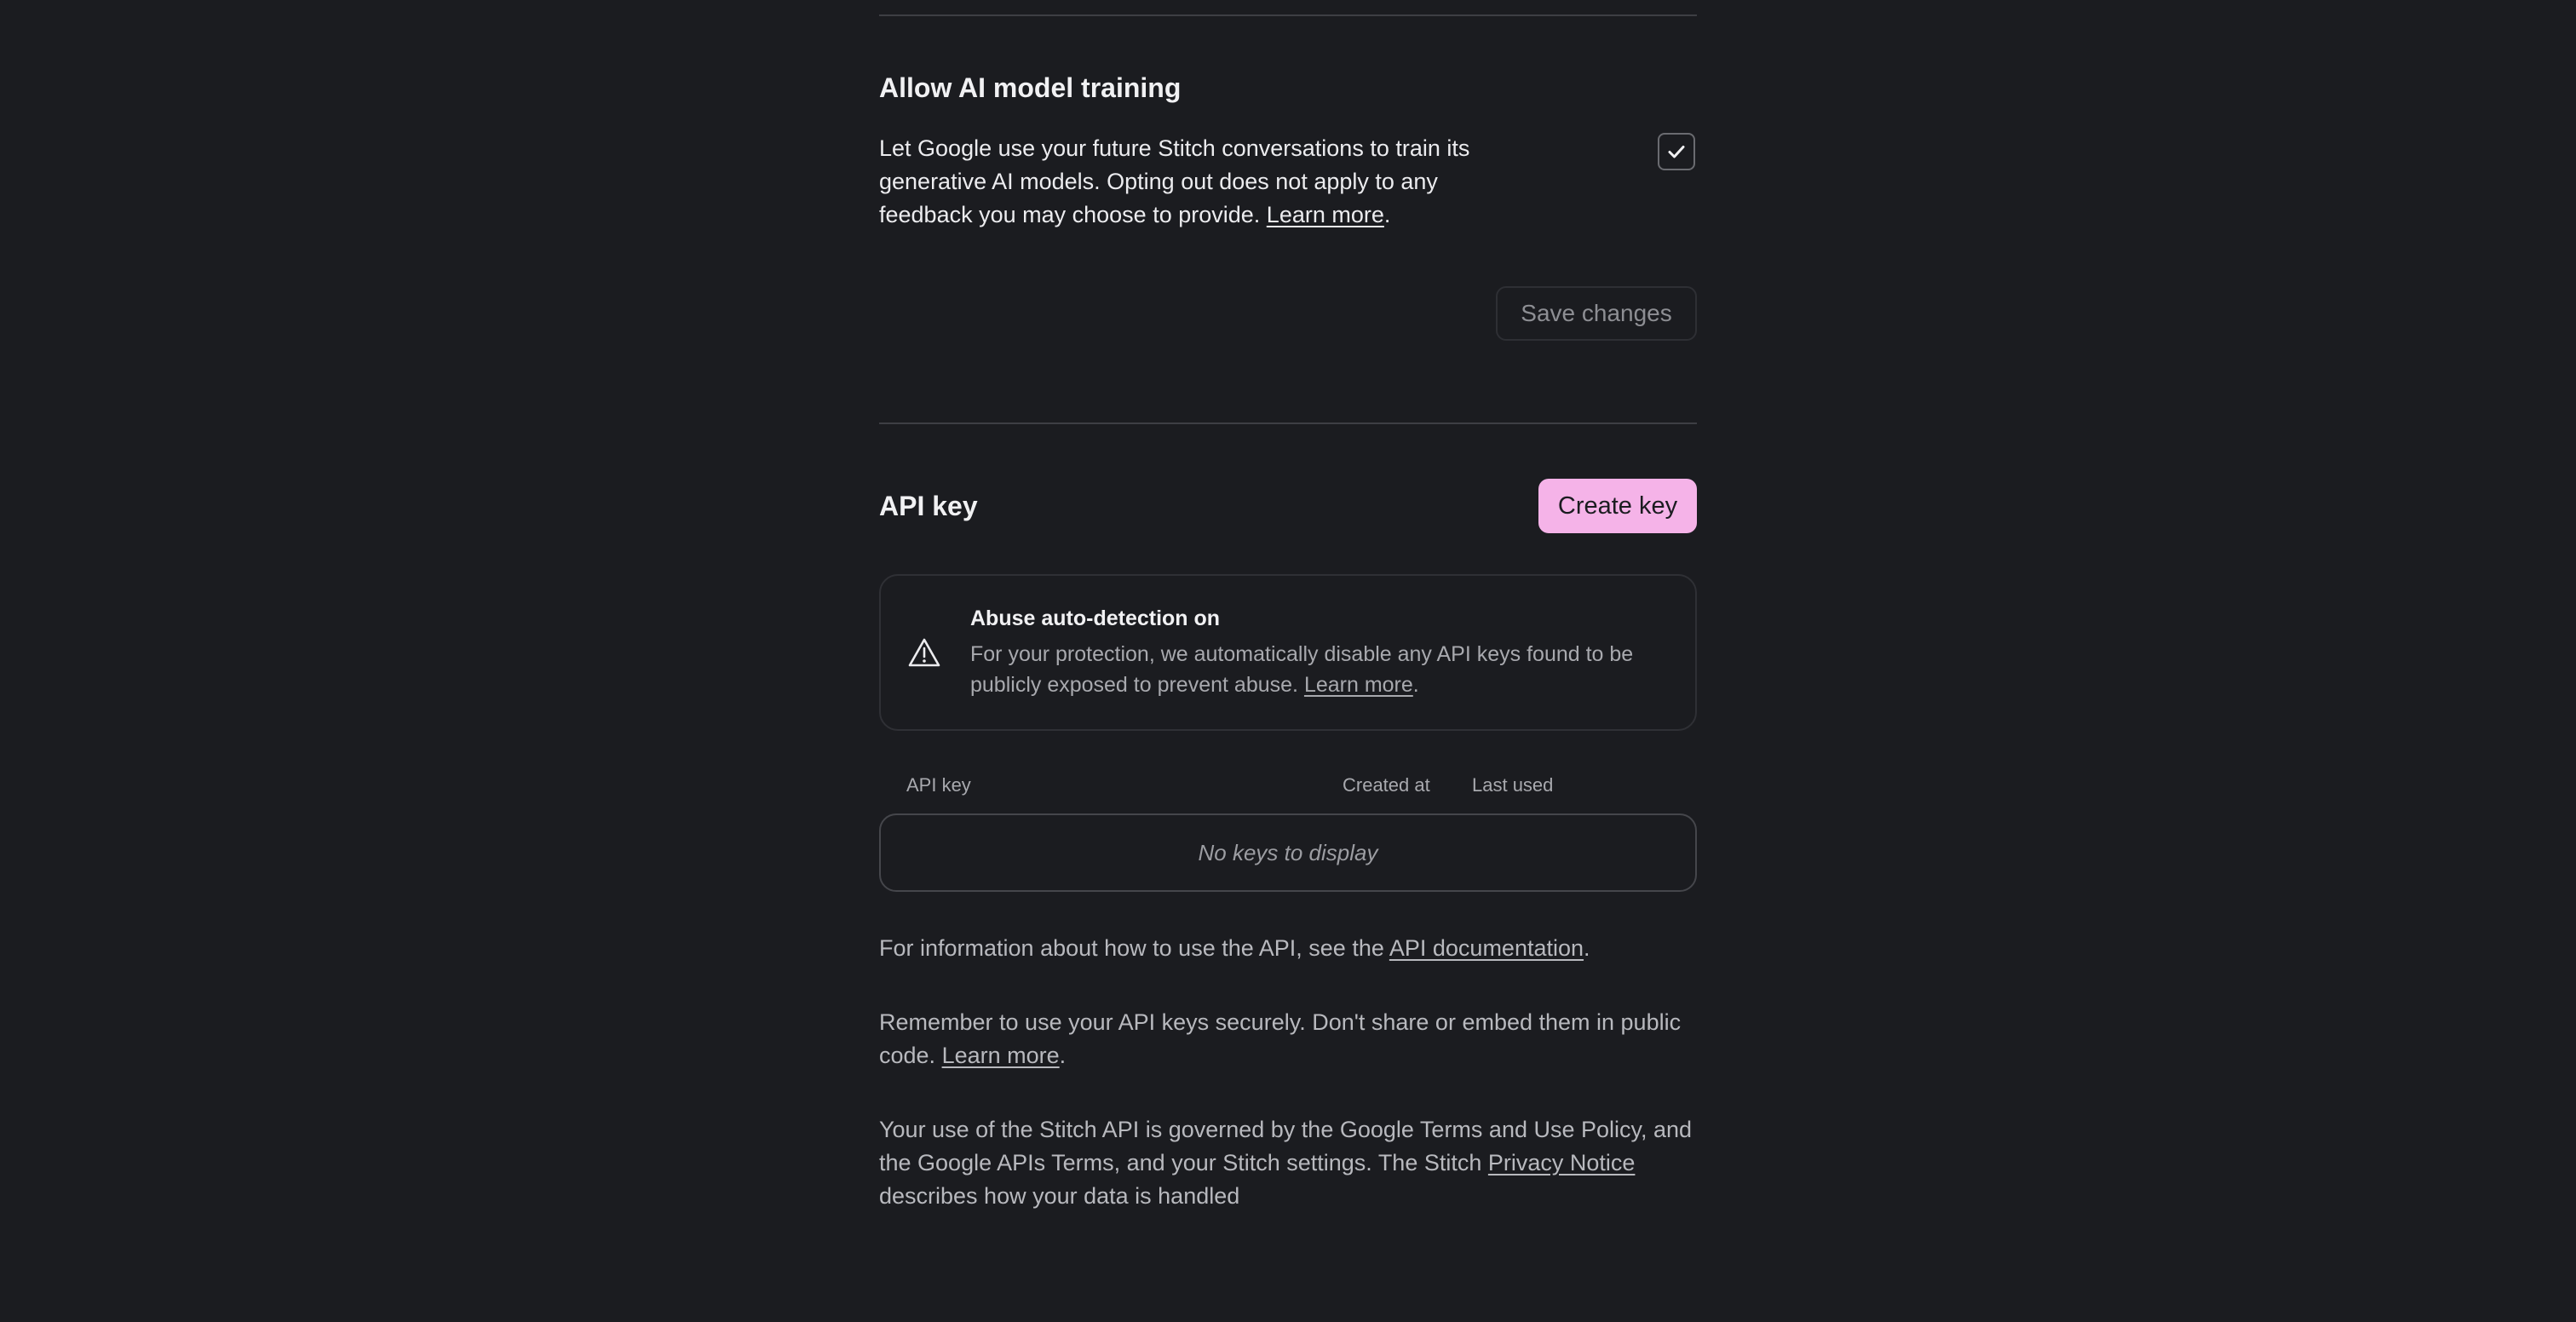  I want to click on security-learn-more-link: Learn more, so click(1001, 1055).